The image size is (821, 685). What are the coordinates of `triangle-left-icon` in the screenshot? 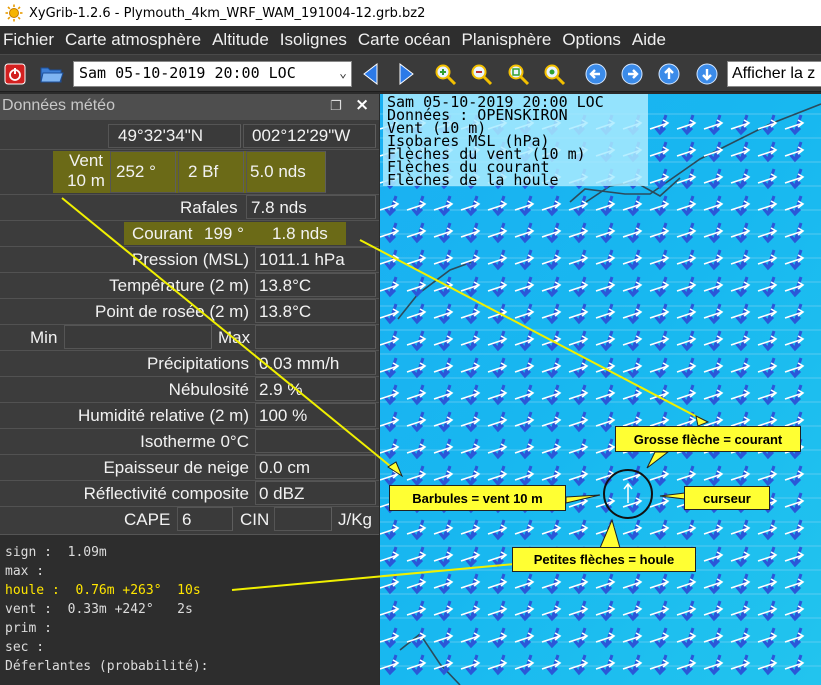 It's located at (370, 74).